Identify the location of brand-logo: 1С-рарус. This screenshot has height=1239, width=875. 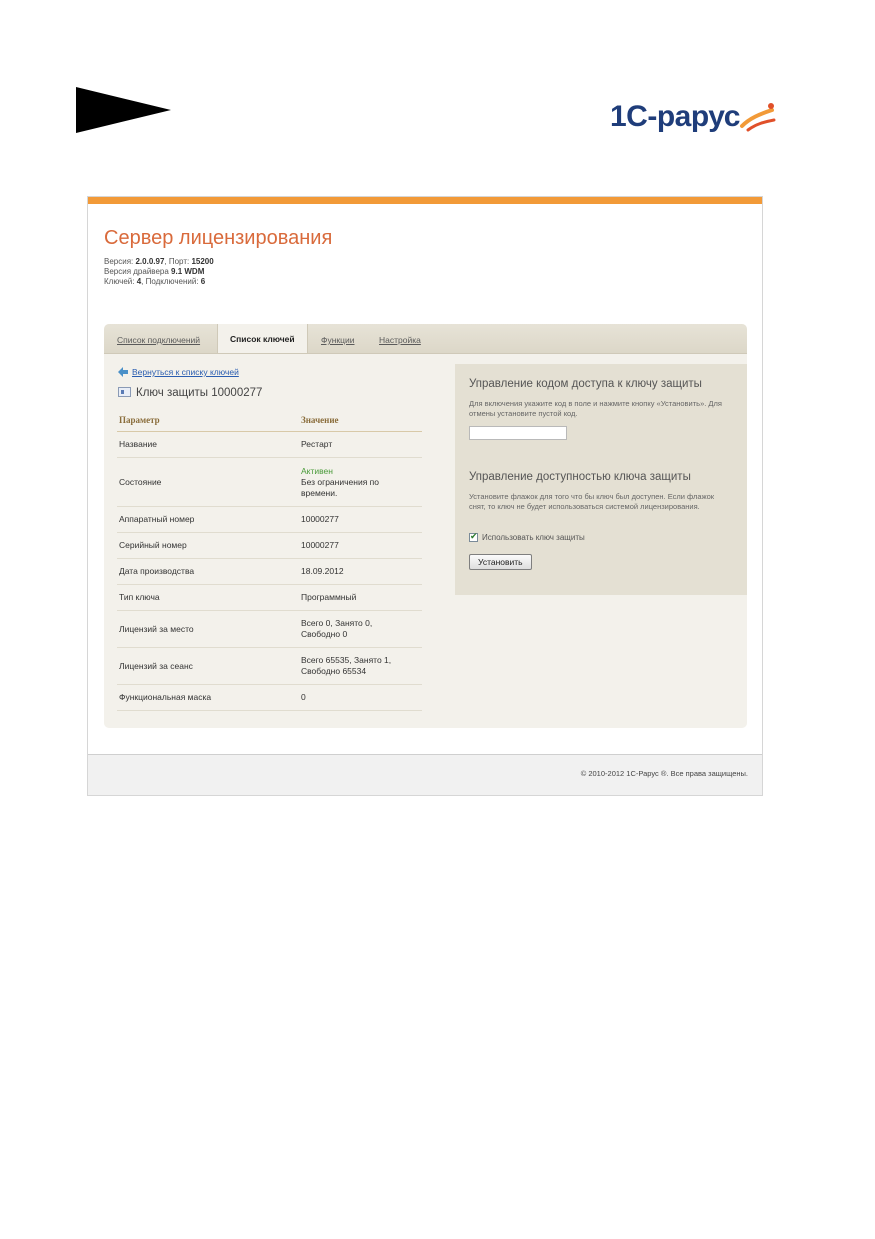
(693, 118).